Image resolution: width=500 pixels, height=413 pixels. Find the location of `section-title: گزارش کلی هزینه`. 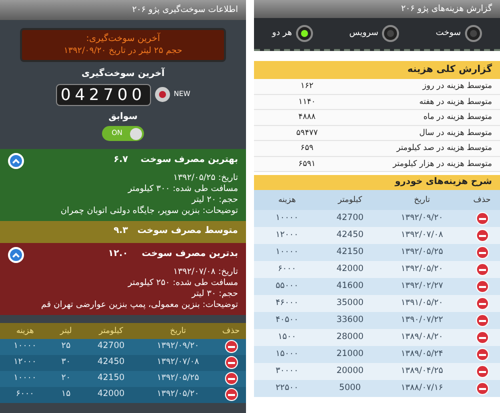

section-title: گزارش کلی هزینه is located at coordinates (449, 69).